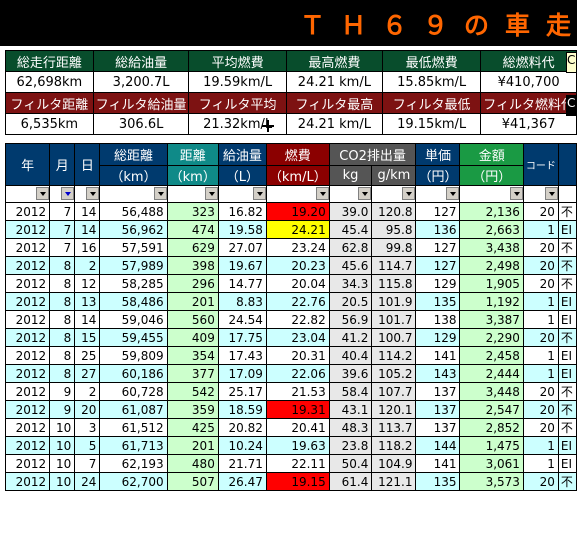 The width and height of the screenshot is (577, 535). I want to click on cell-day: 5, so click(87, 445).